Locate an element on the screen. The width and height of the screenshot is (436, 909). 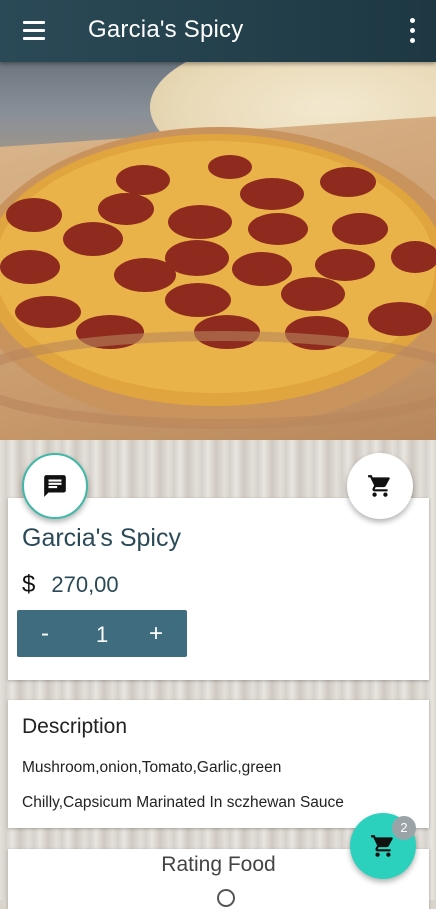
chat-button is located at coordinates (55, 486).